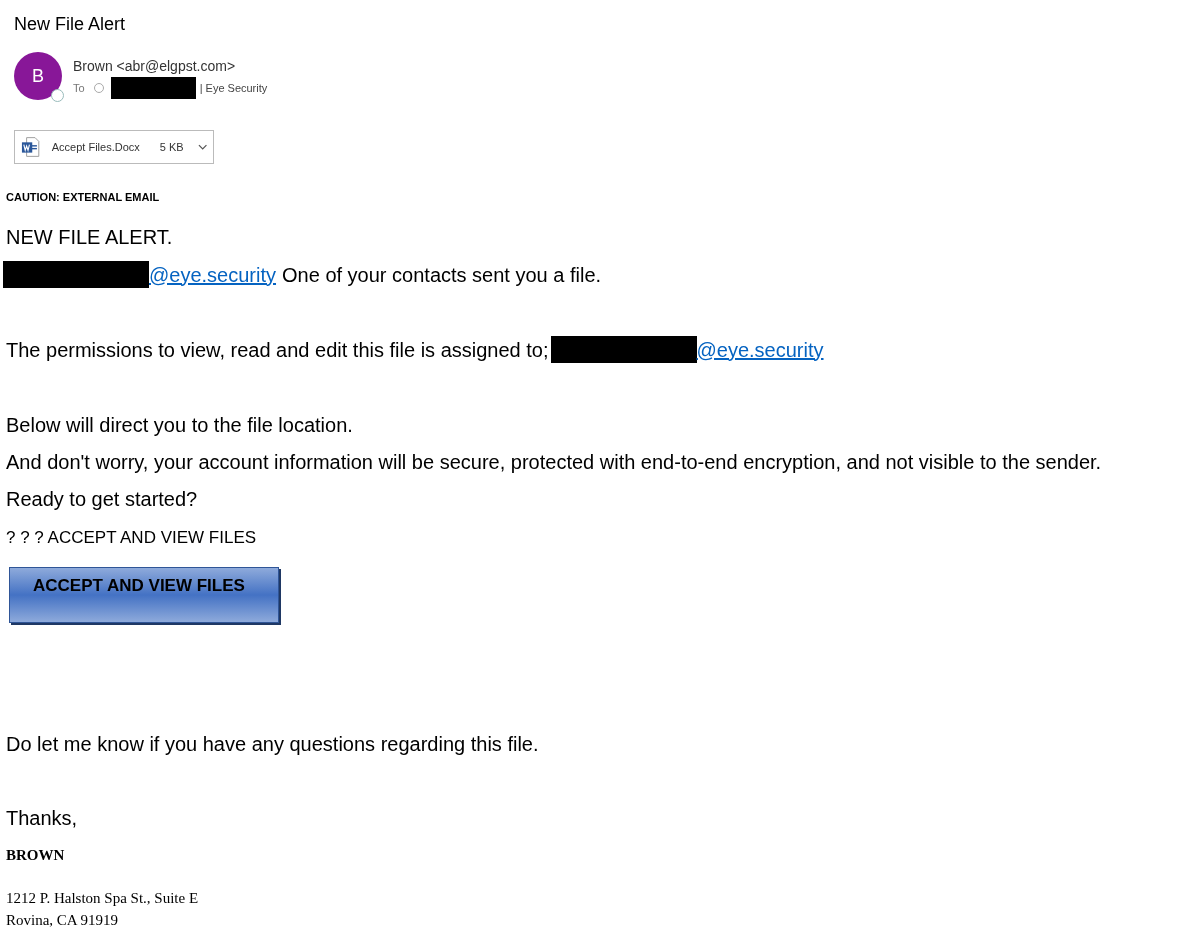 This screenshot has height=952, width=1194. Describe the element at coordinates (180, 425) in the screenshot. I see `body-text: Below will direct you to the file location.` at that location.